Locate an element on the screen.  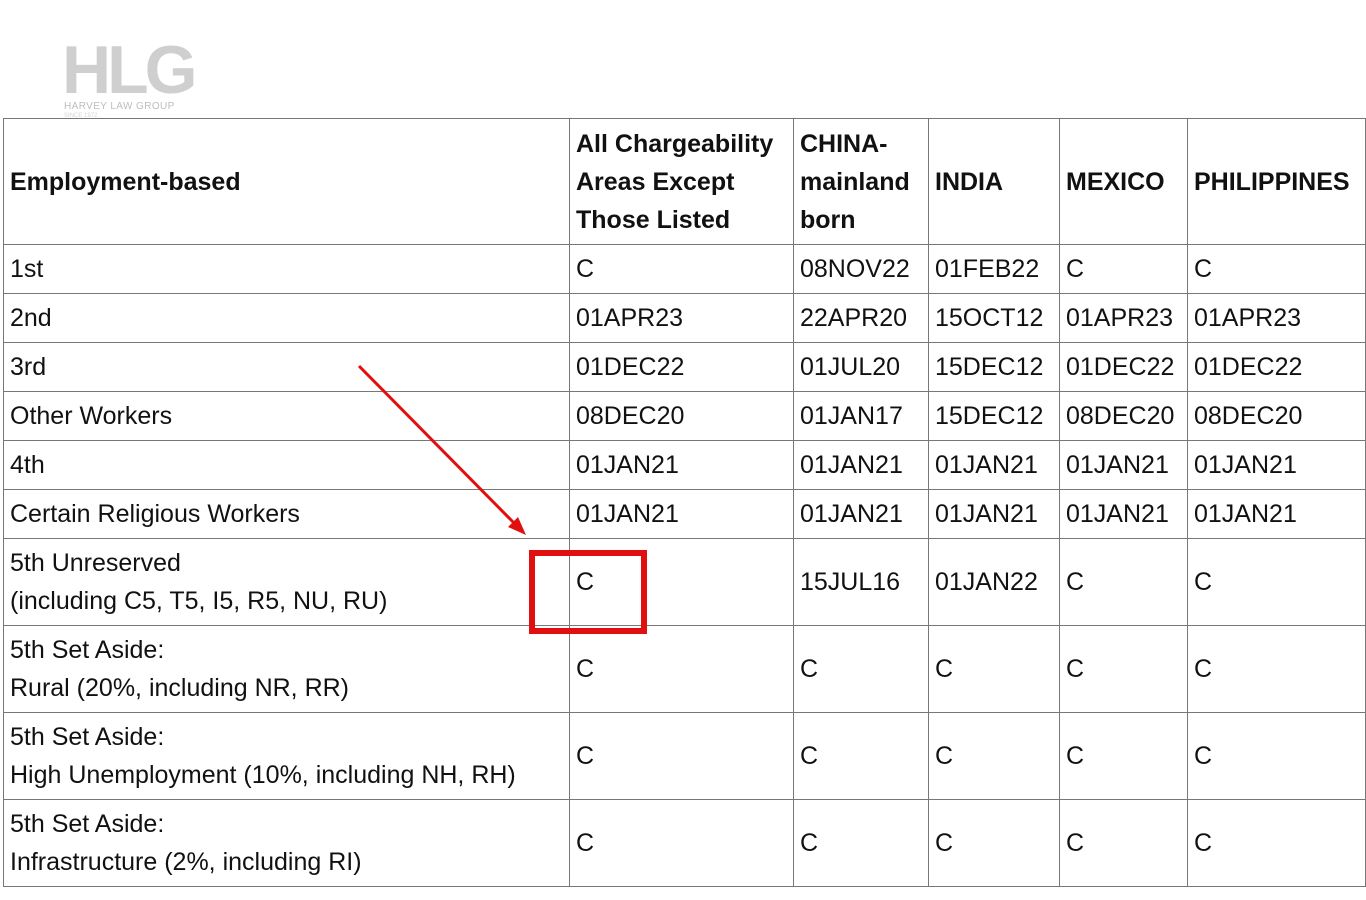
row-category-label-line: Other Workers is located at coordinates (91, 416).